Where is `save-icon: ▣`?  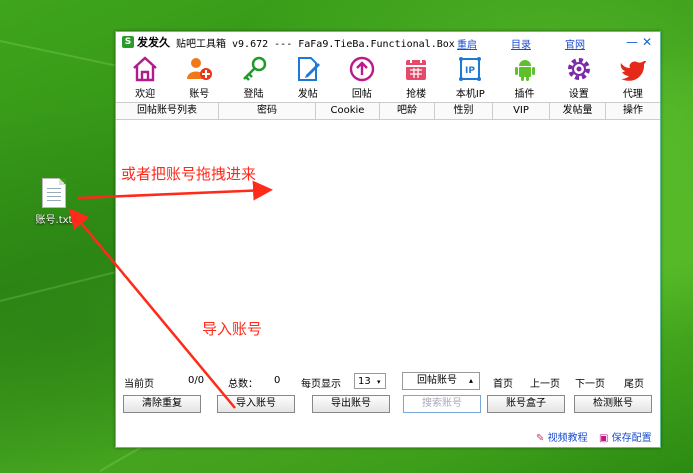 save-icon: ▣ is located at coordinates (604, 438).